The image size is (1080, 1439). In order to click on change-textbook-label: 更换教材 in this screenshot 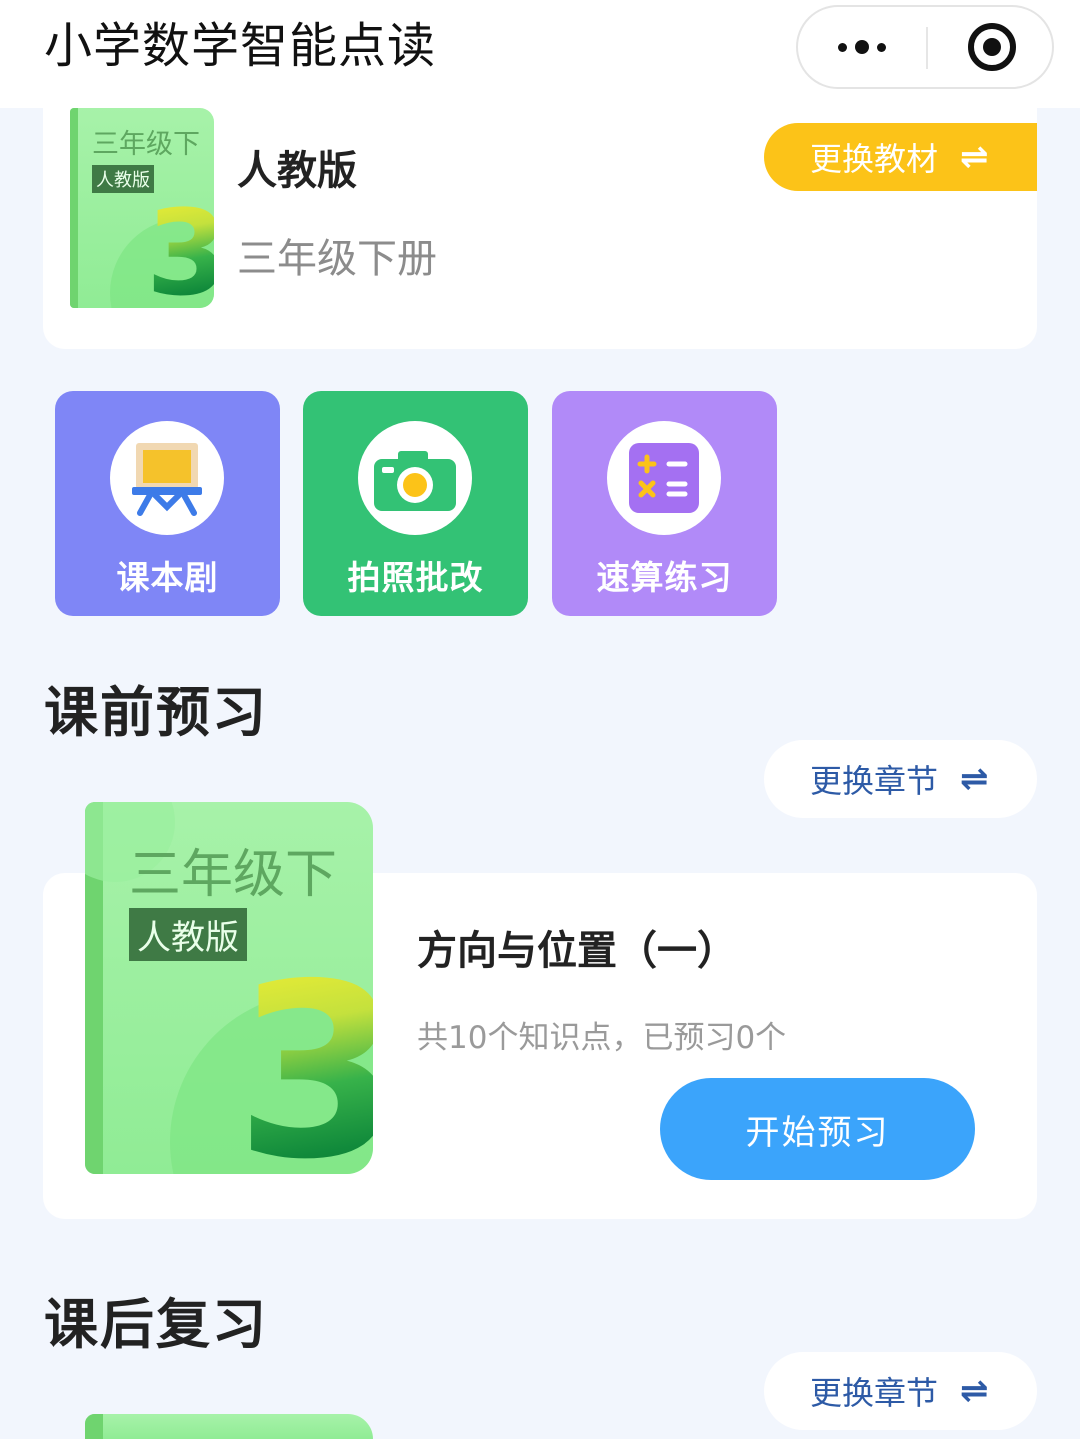, I will do `click(874, 159)`.